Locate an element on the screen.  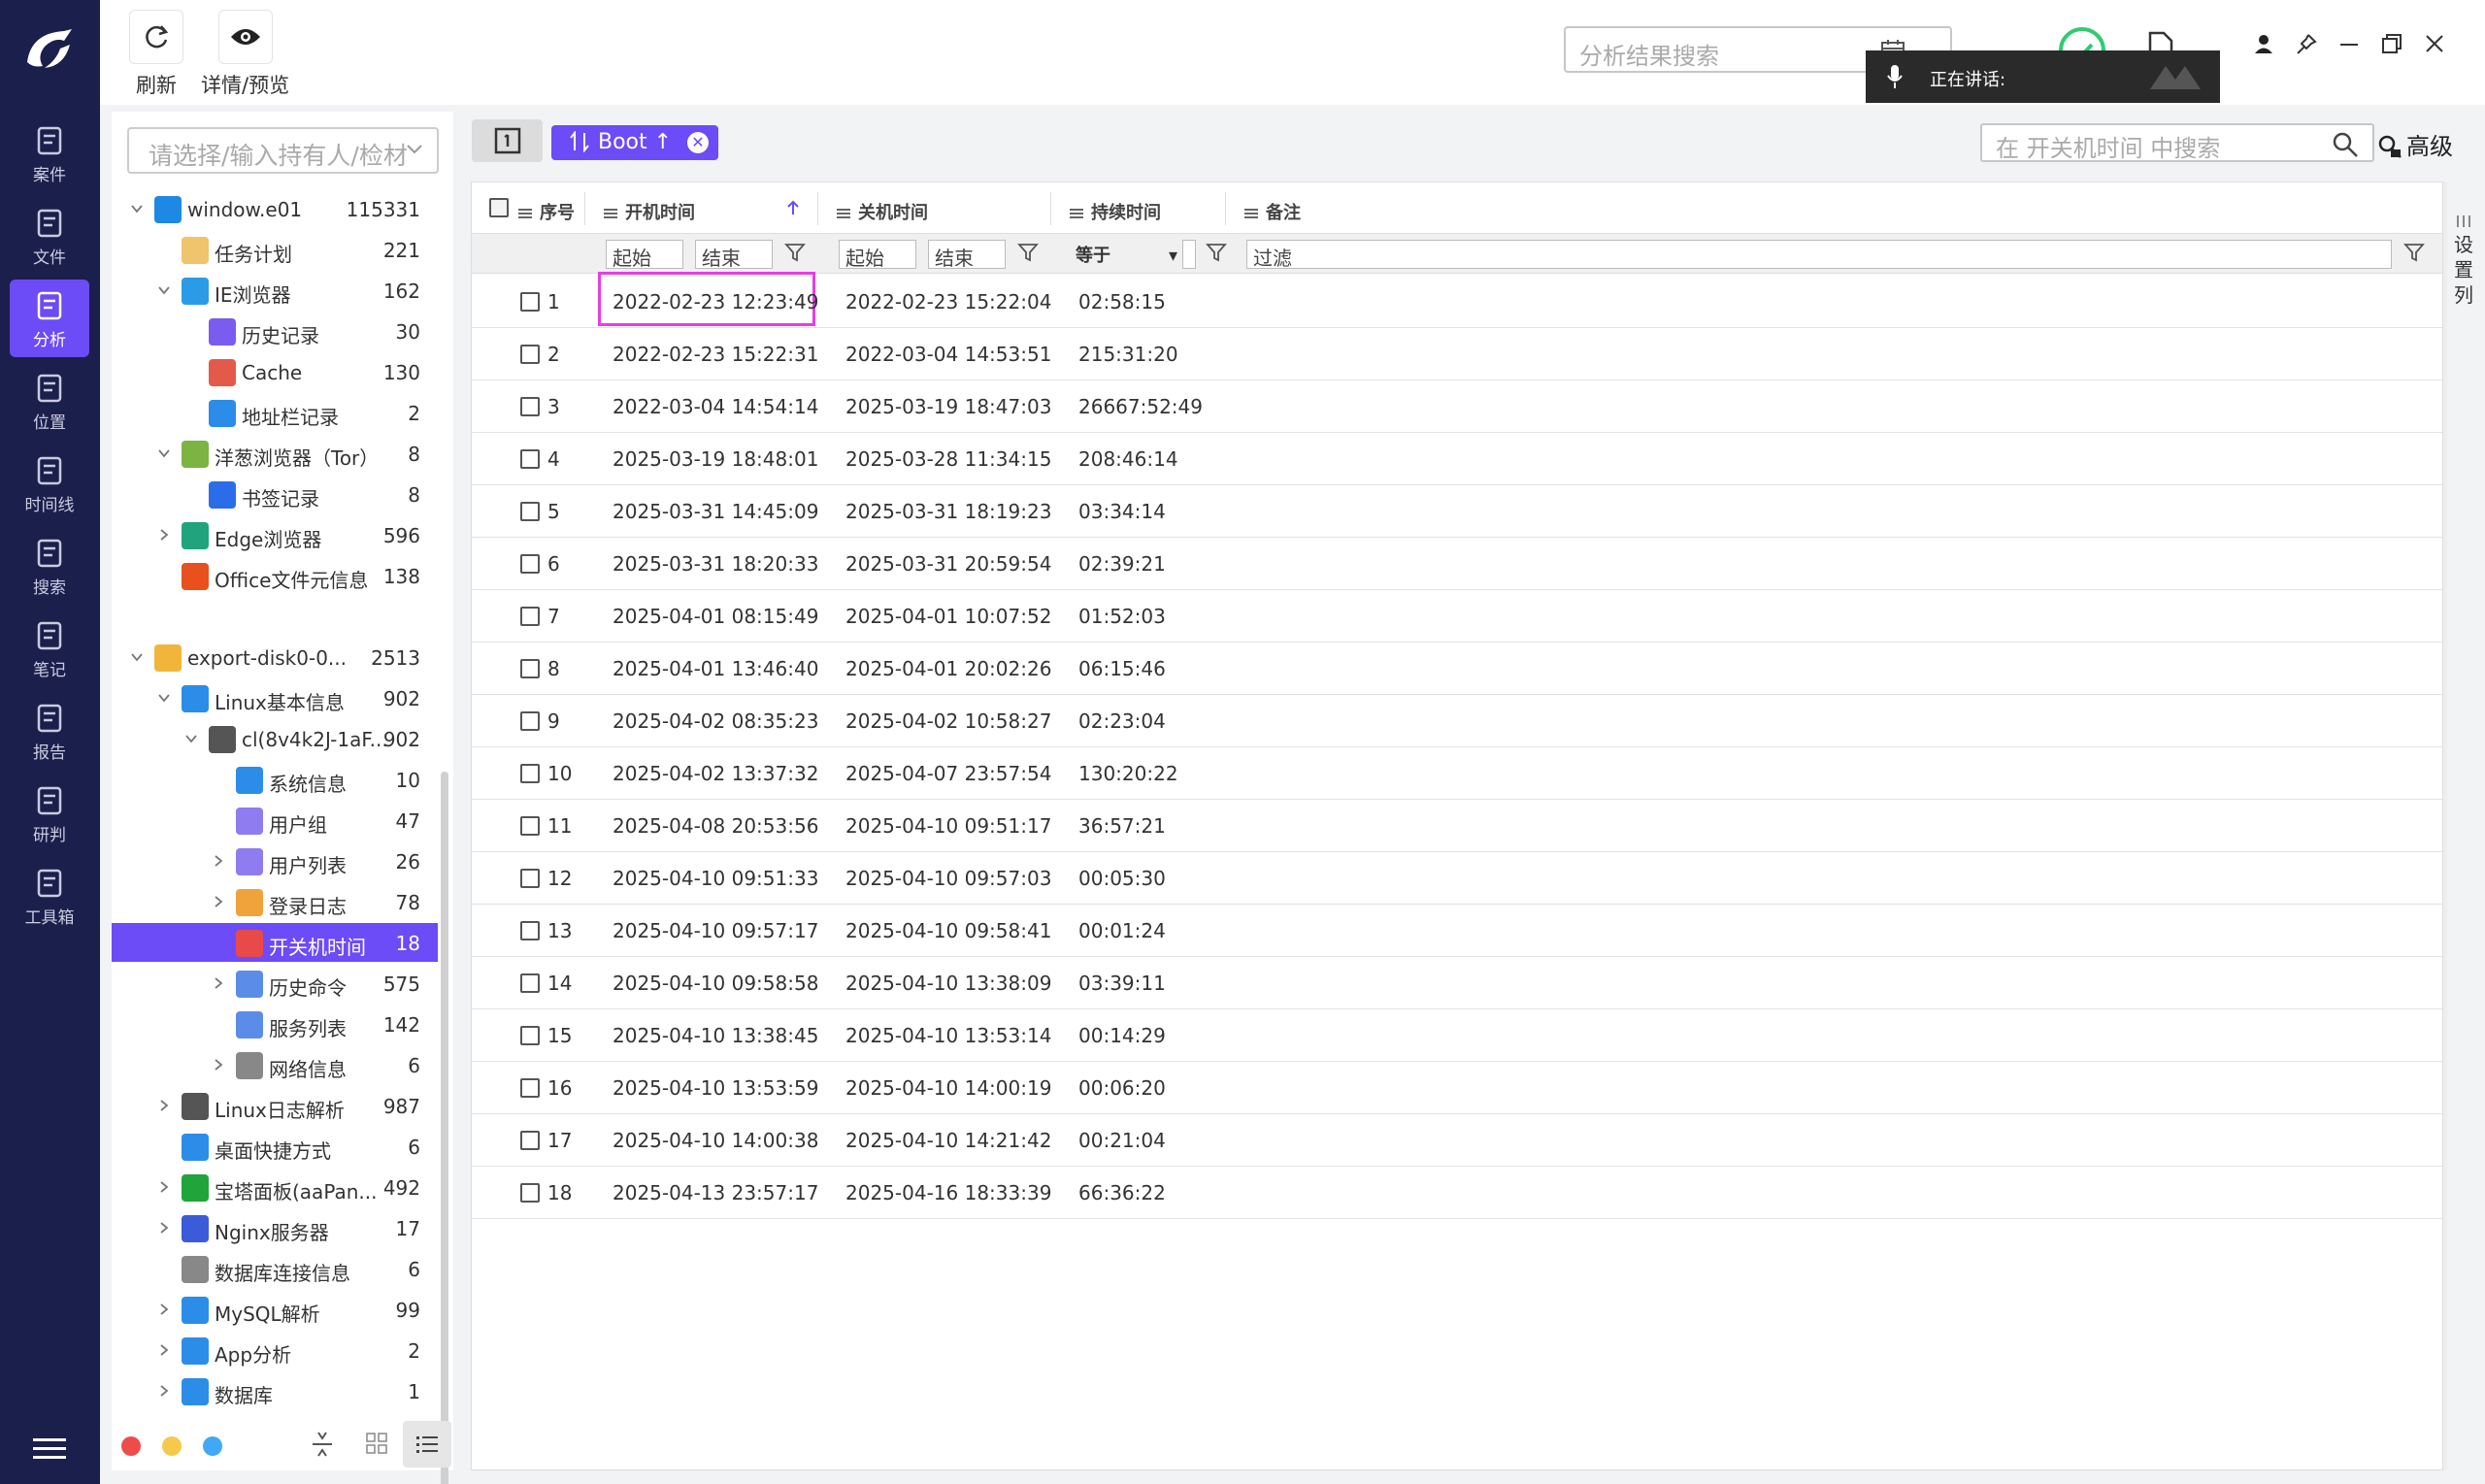
duration-value-filter is located at coordinates (1189, 254).